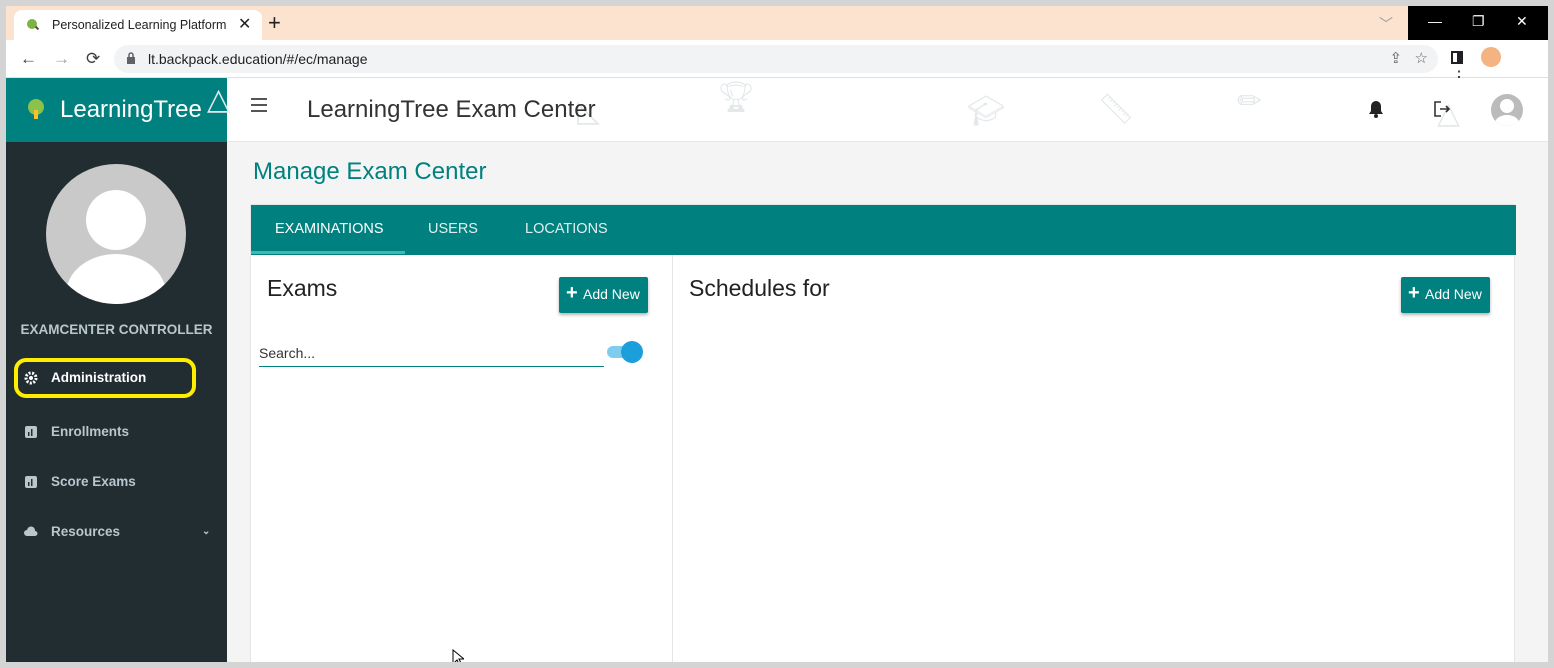 The width and height of the screenshot is (1554, 668). I want to click on lock-icon, so click(131, 58).